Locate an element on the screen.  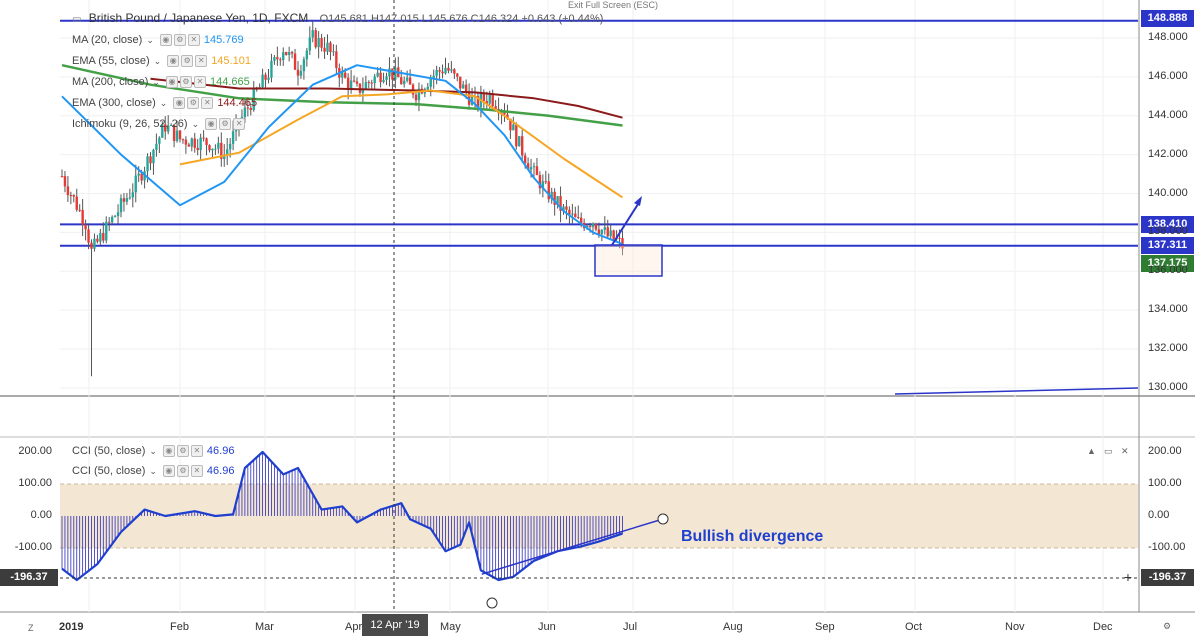
legend-row-1: EMA (55, close) ⌄ ◉ ⚙ ✕ 145.101 is located at coordinates (161, 61).